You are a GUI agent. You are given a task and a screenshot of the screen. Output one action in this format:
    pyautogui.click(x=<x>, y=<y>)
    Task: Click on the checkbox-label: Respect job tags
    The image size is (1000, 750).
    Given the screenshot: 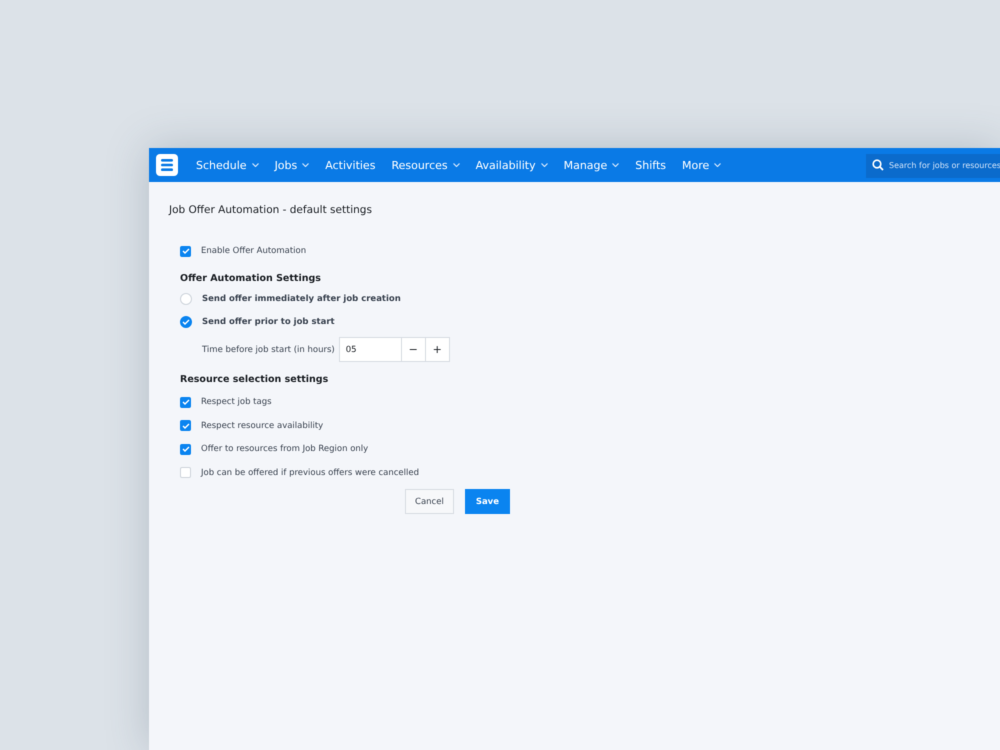 What is the action you would take?
    pyautogui.click(x=236, y=402)
    